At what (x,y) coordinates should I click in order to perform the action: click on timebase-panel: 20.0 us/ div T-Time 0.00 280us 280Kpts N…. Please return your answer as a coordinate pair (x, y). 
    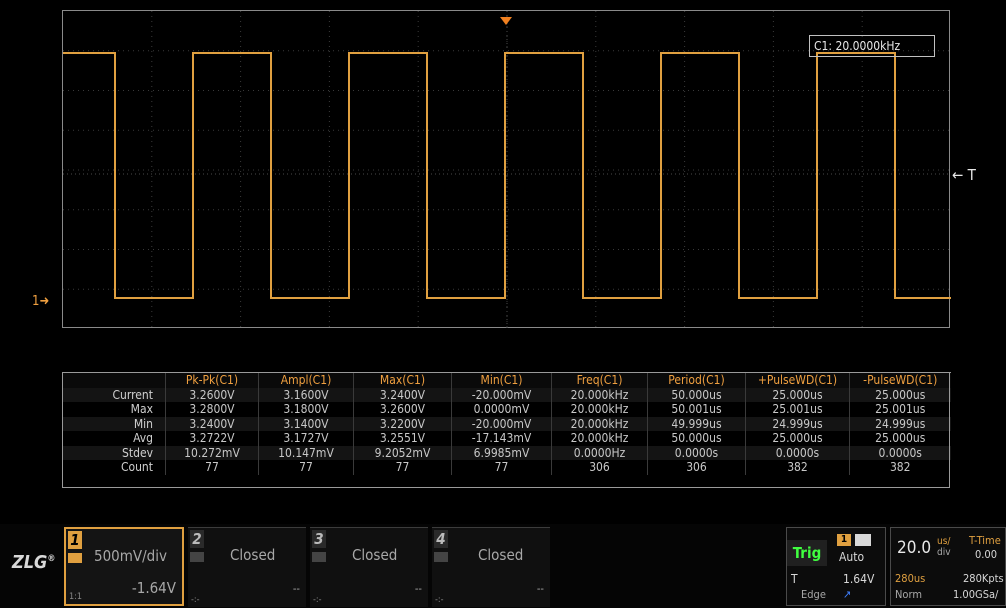
    Looking at the image, I should click on (948, 566).